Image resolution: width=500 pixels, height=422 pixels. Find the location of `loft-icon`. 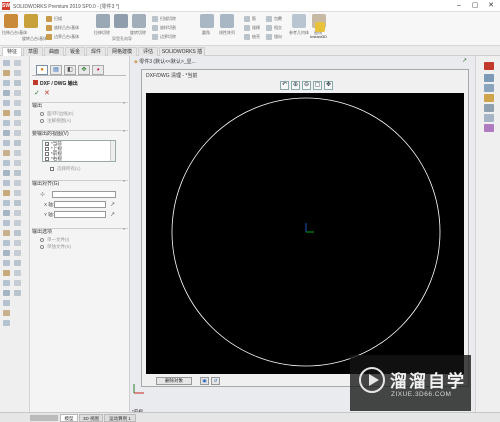

loft-icon is located at coordinates (49, 28).